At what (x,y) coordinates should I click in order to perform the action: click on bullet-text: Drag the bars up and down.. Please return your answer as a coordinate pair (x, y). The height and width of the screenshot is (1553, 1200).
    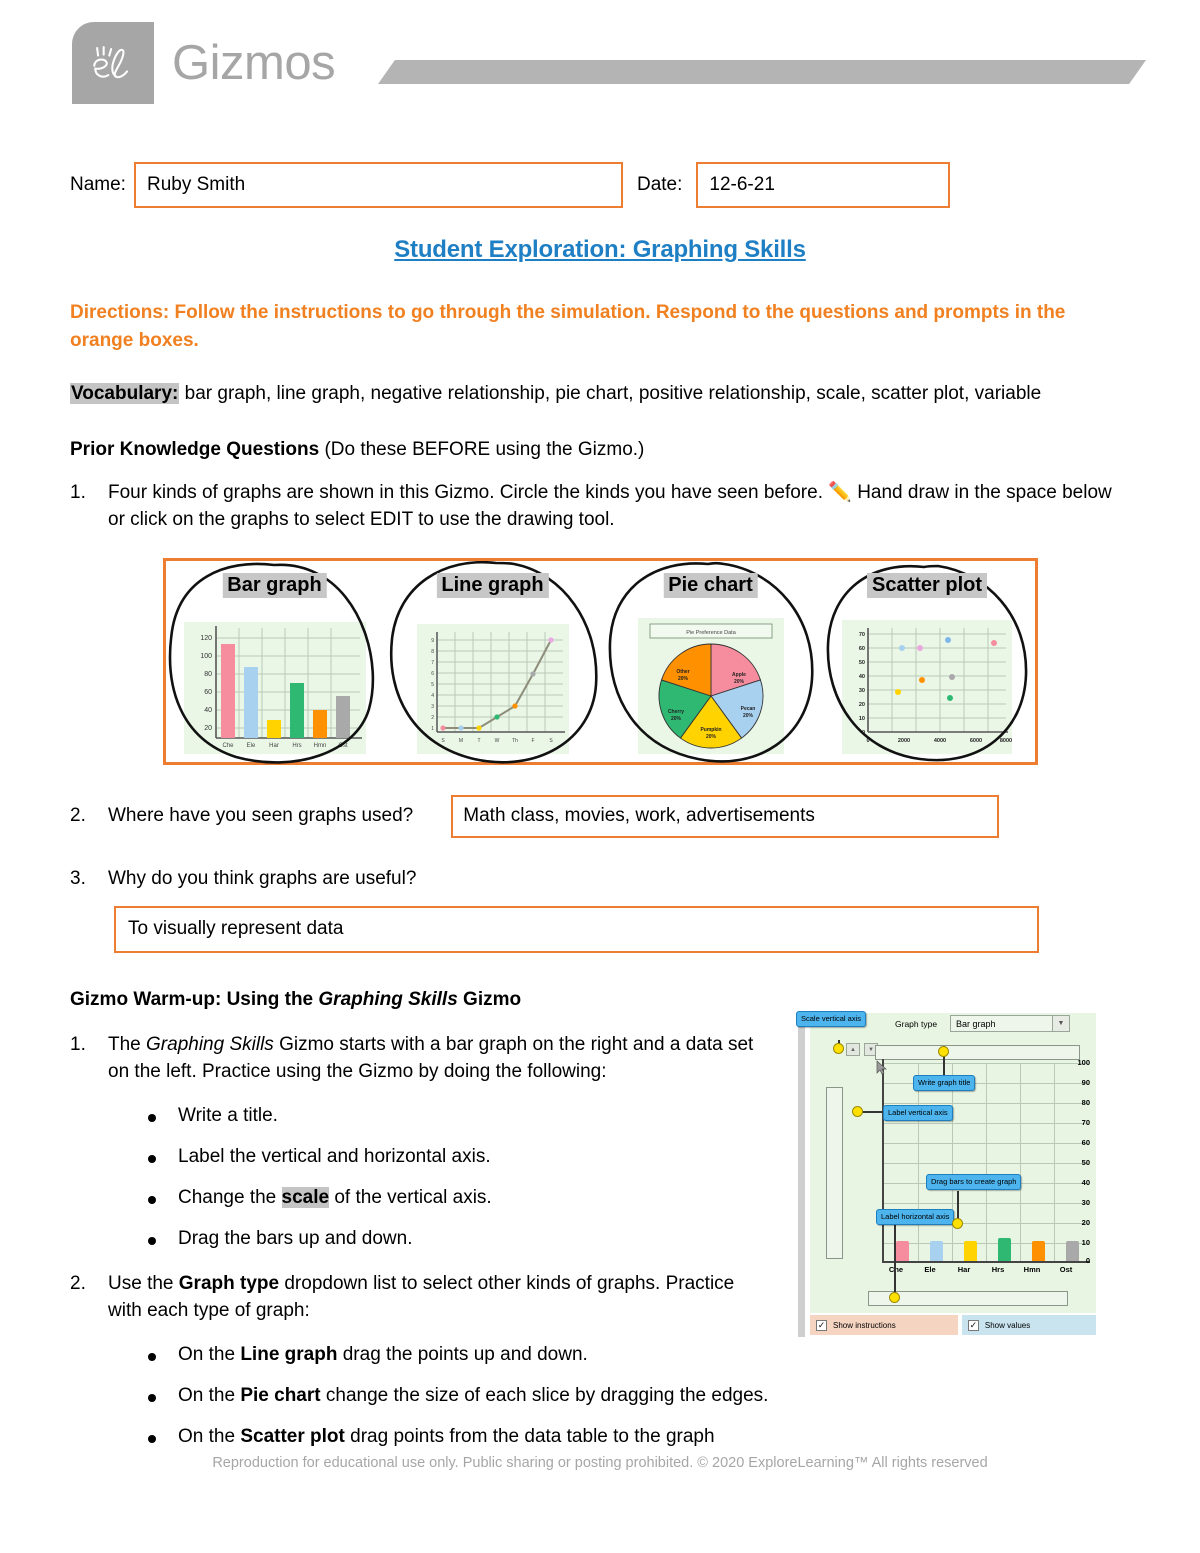
    Looking at the image, I should click on (295, 1239).